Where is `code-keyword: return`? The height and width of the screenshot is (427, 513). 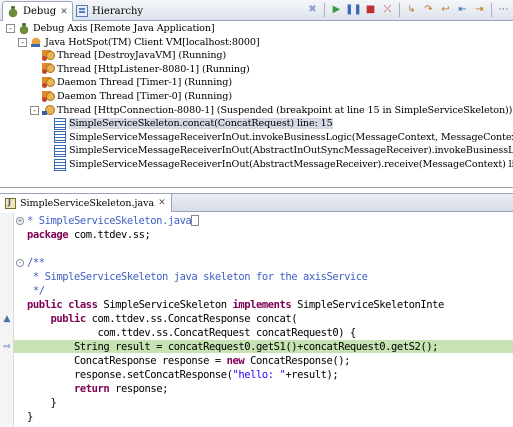 code-keyword: return is located at coordinates (91, 389).